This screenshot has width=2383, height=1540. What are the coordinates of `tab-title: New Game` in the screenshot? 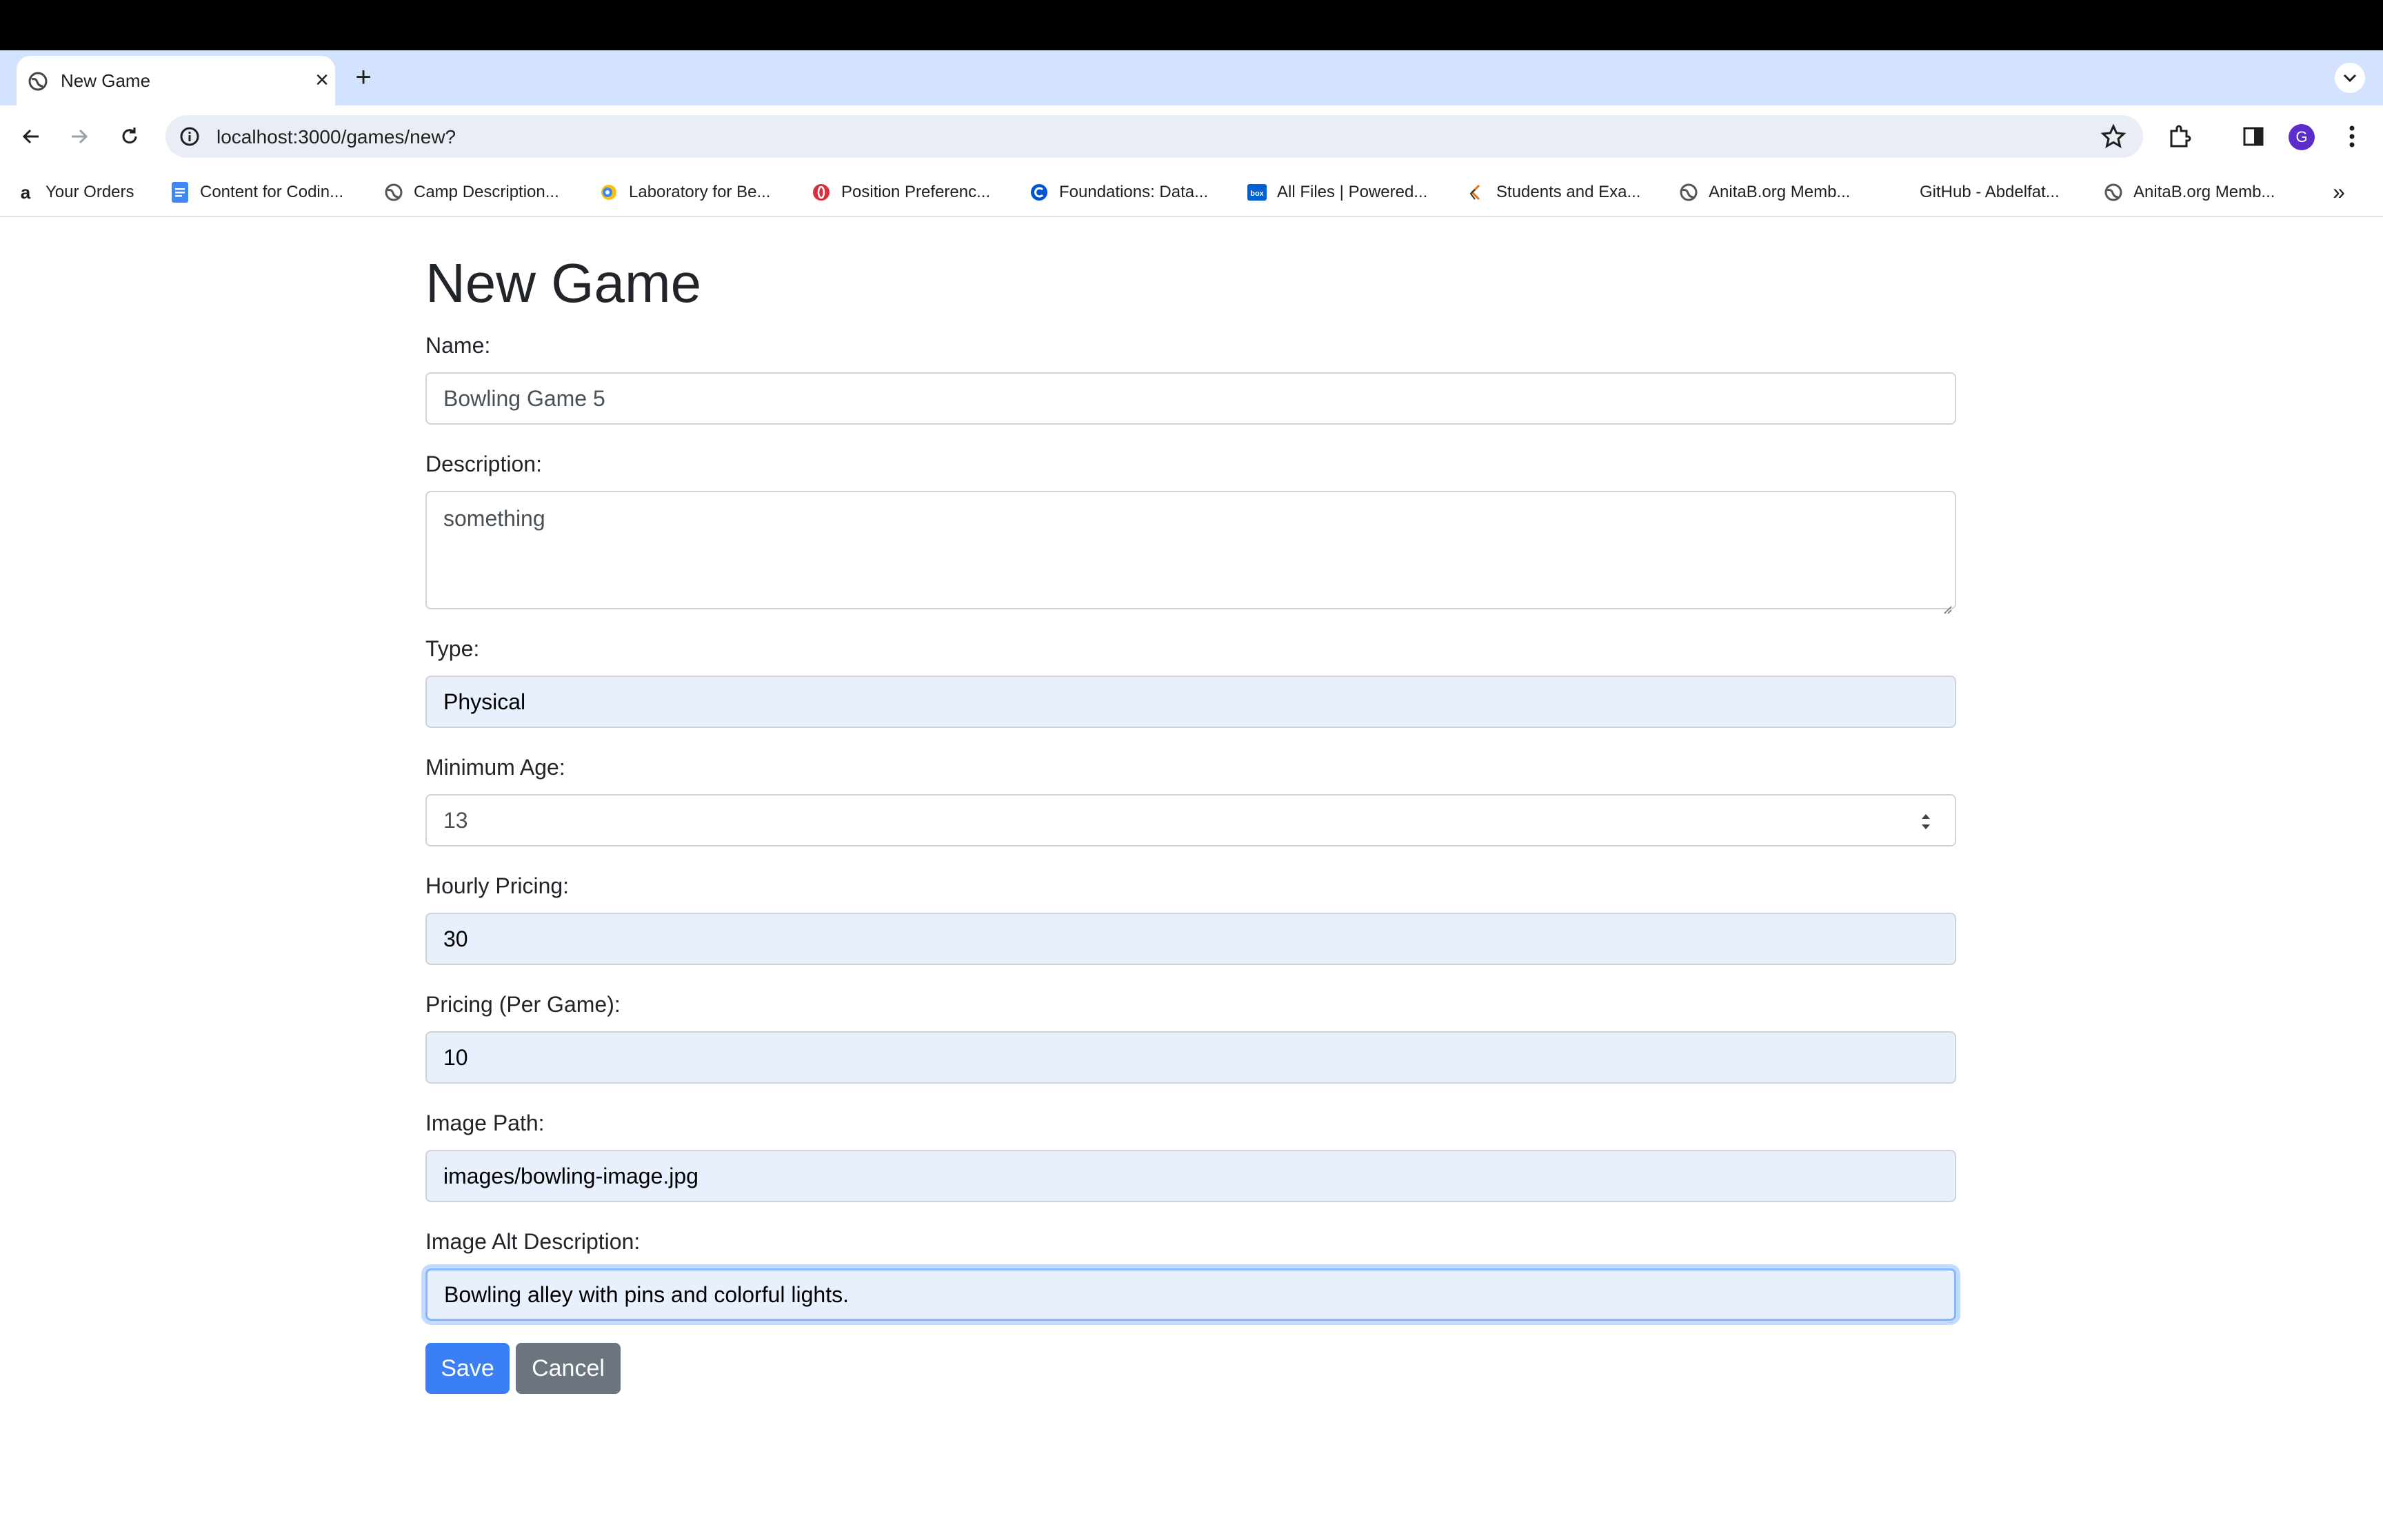 It's located at (106, 81).